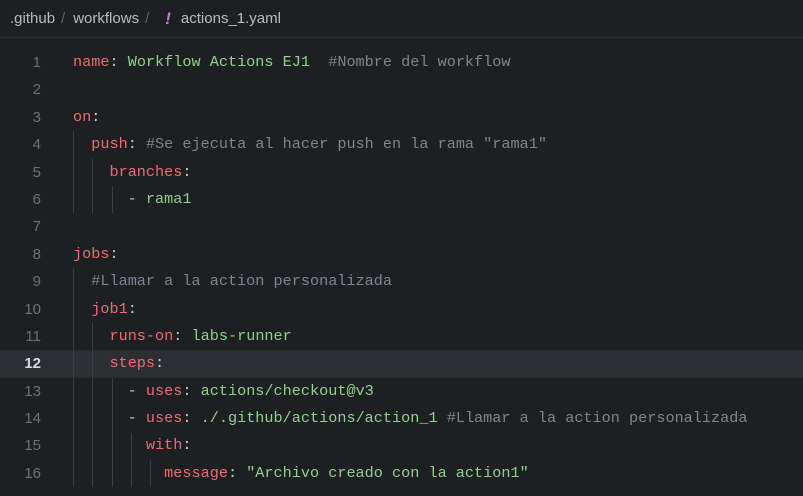 The height and width of the screenshot is (496, 803). What do you see at coordinates (401, 281) in the screenshot?
I see `code-line: 9 #Llamar a la action personalizada` at bounding box center [401, 281].